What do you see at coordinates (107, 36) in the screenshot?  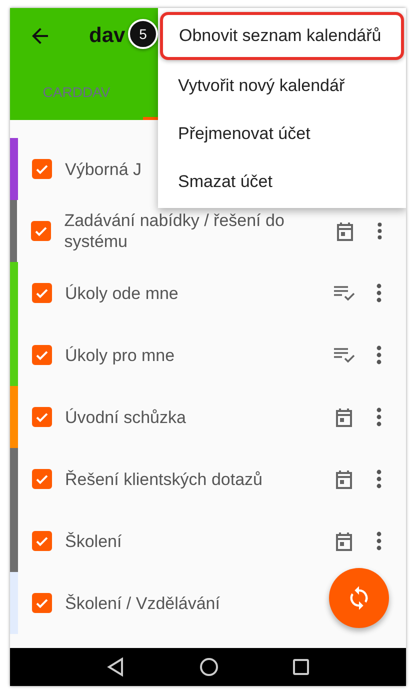 I see `account-title: dav` at bounding box center [107, 36].